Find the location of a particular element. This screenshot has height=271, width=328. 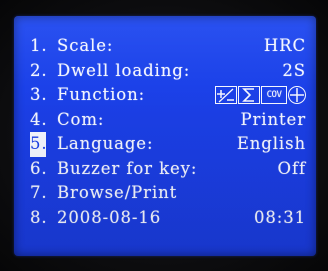

menu-item-label: Browse/Print is located at coordinates (117, 192).